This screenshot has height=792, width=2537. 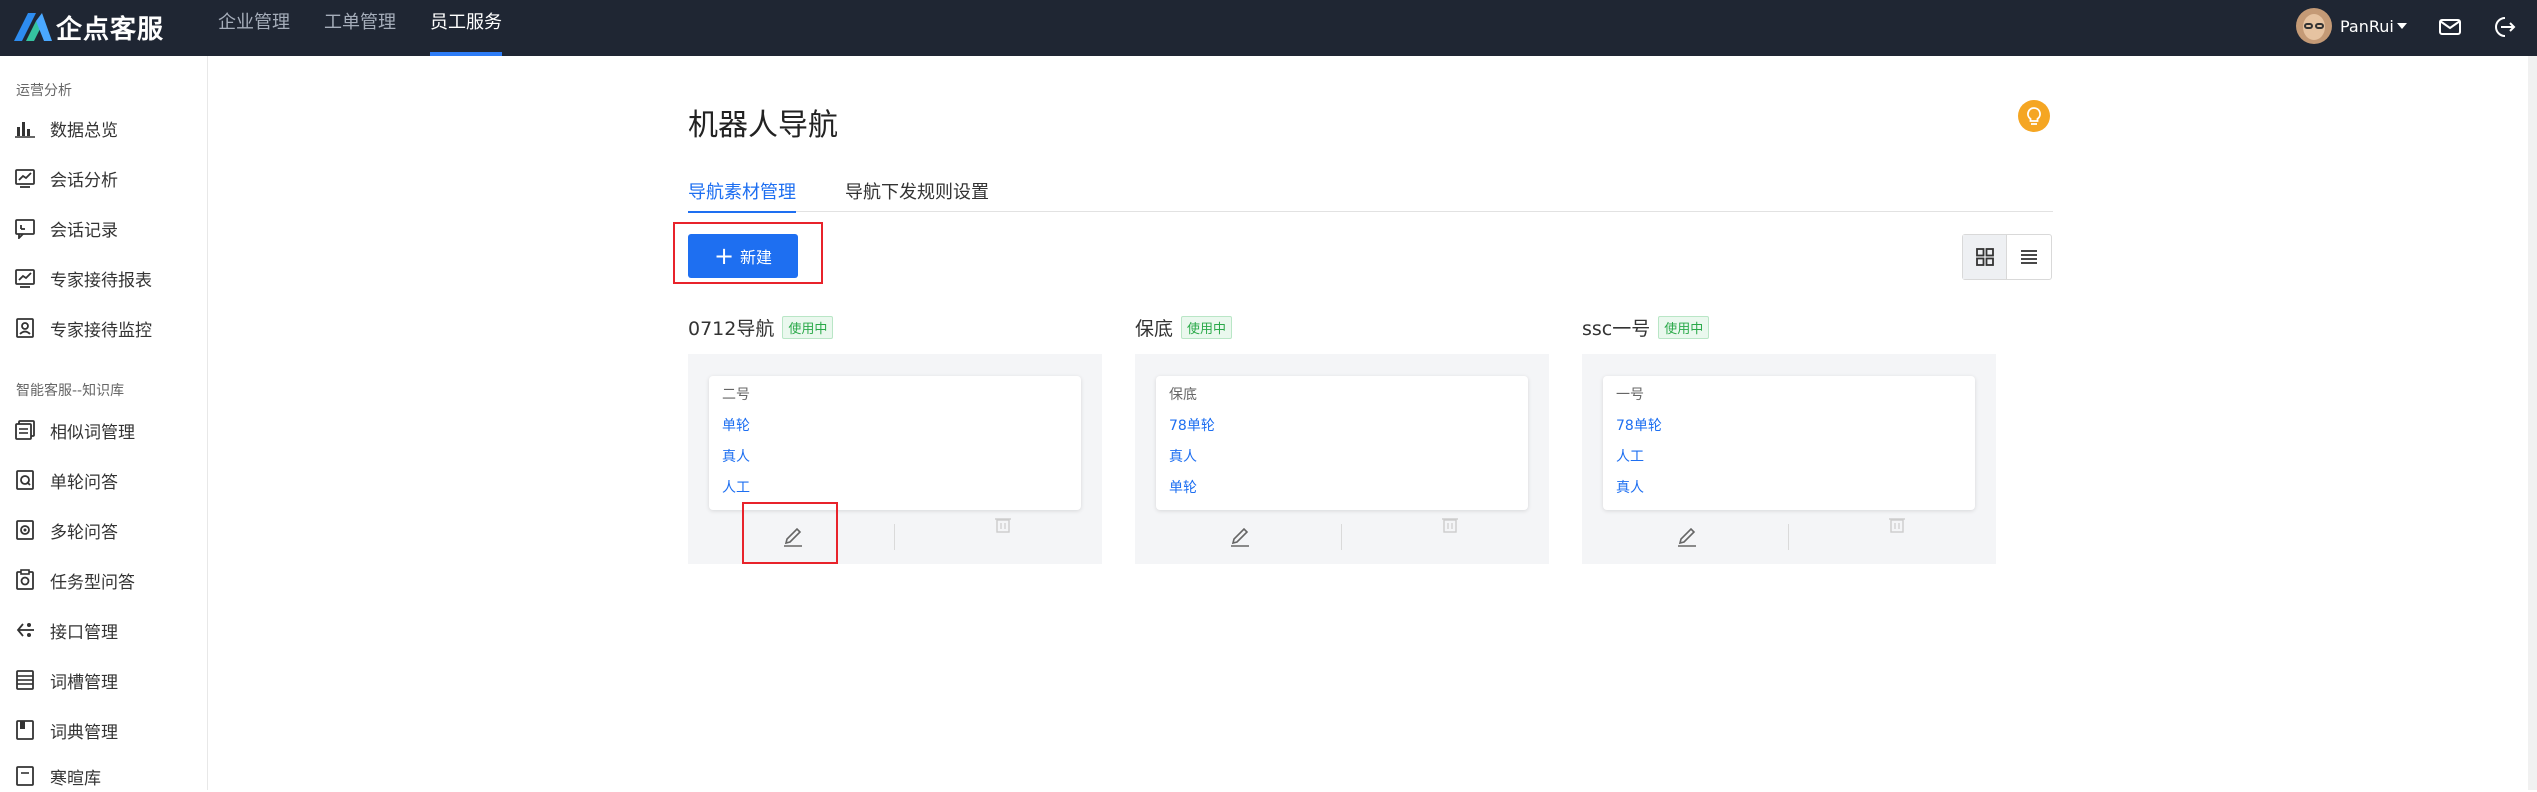 I want to click on sidebar-item-label: 寒暄库, so click(x=75, y=778).